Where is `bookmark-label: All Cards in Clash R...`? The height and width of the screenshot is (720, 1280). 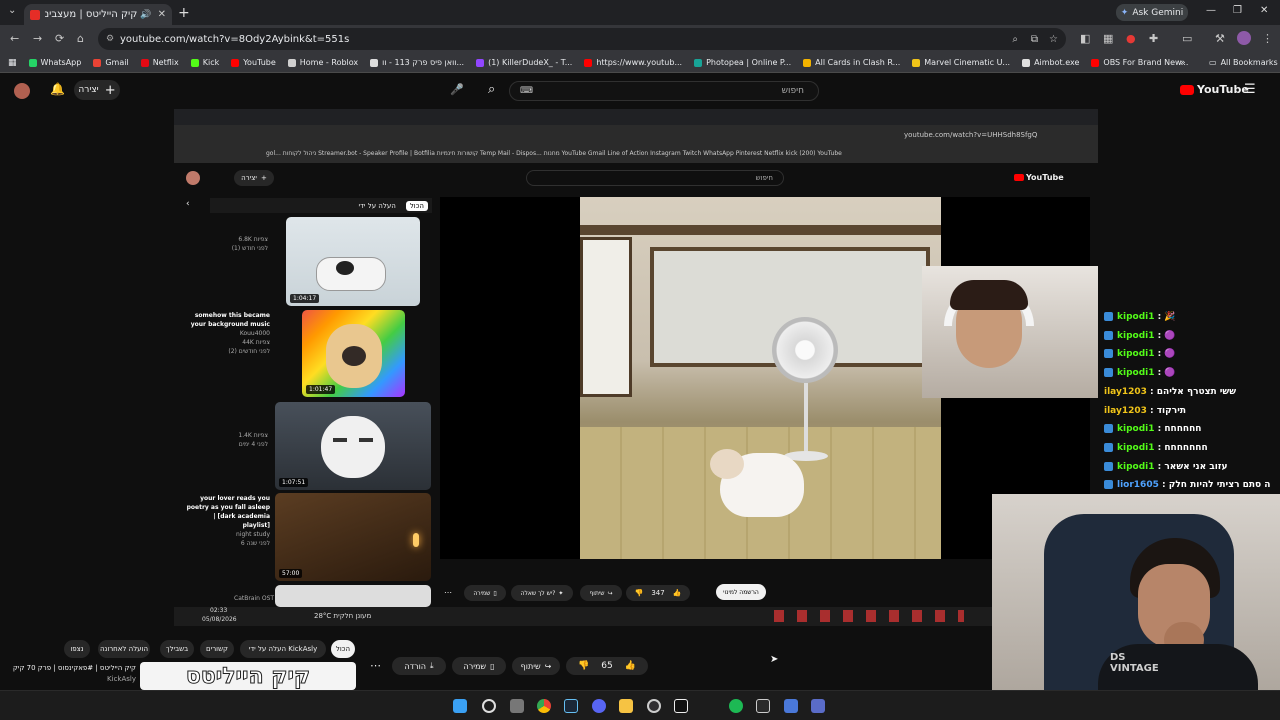
bookmark-label: All Cards in Clash R... is located at coordinates (858, 62).